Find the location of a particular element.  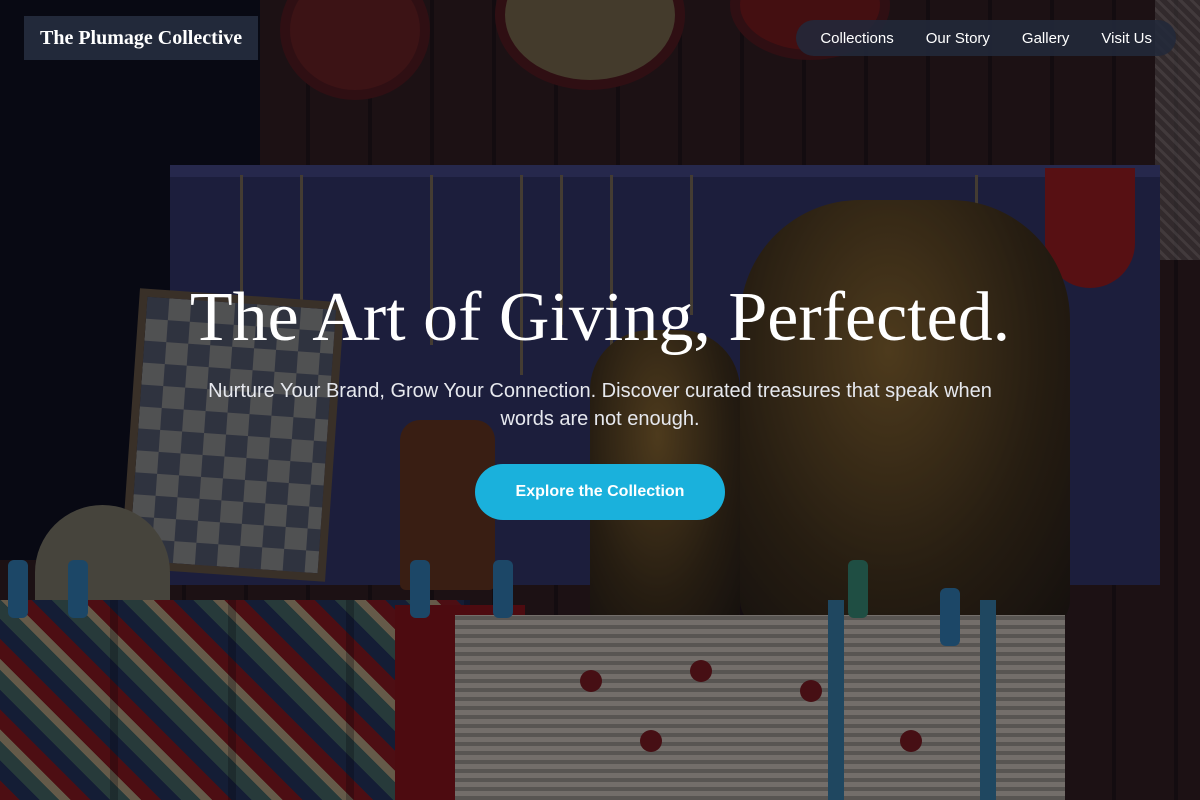

nav-link-gallery: Gallery is located at coordinates (1046, 38).